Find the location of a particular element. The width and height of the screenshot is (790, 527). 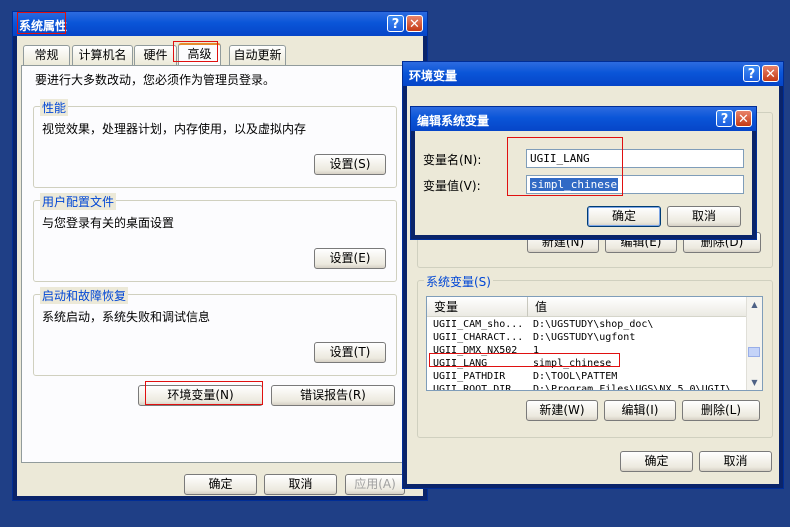

edit-cancel-button: 取消 is located at coordinates (704, 216).